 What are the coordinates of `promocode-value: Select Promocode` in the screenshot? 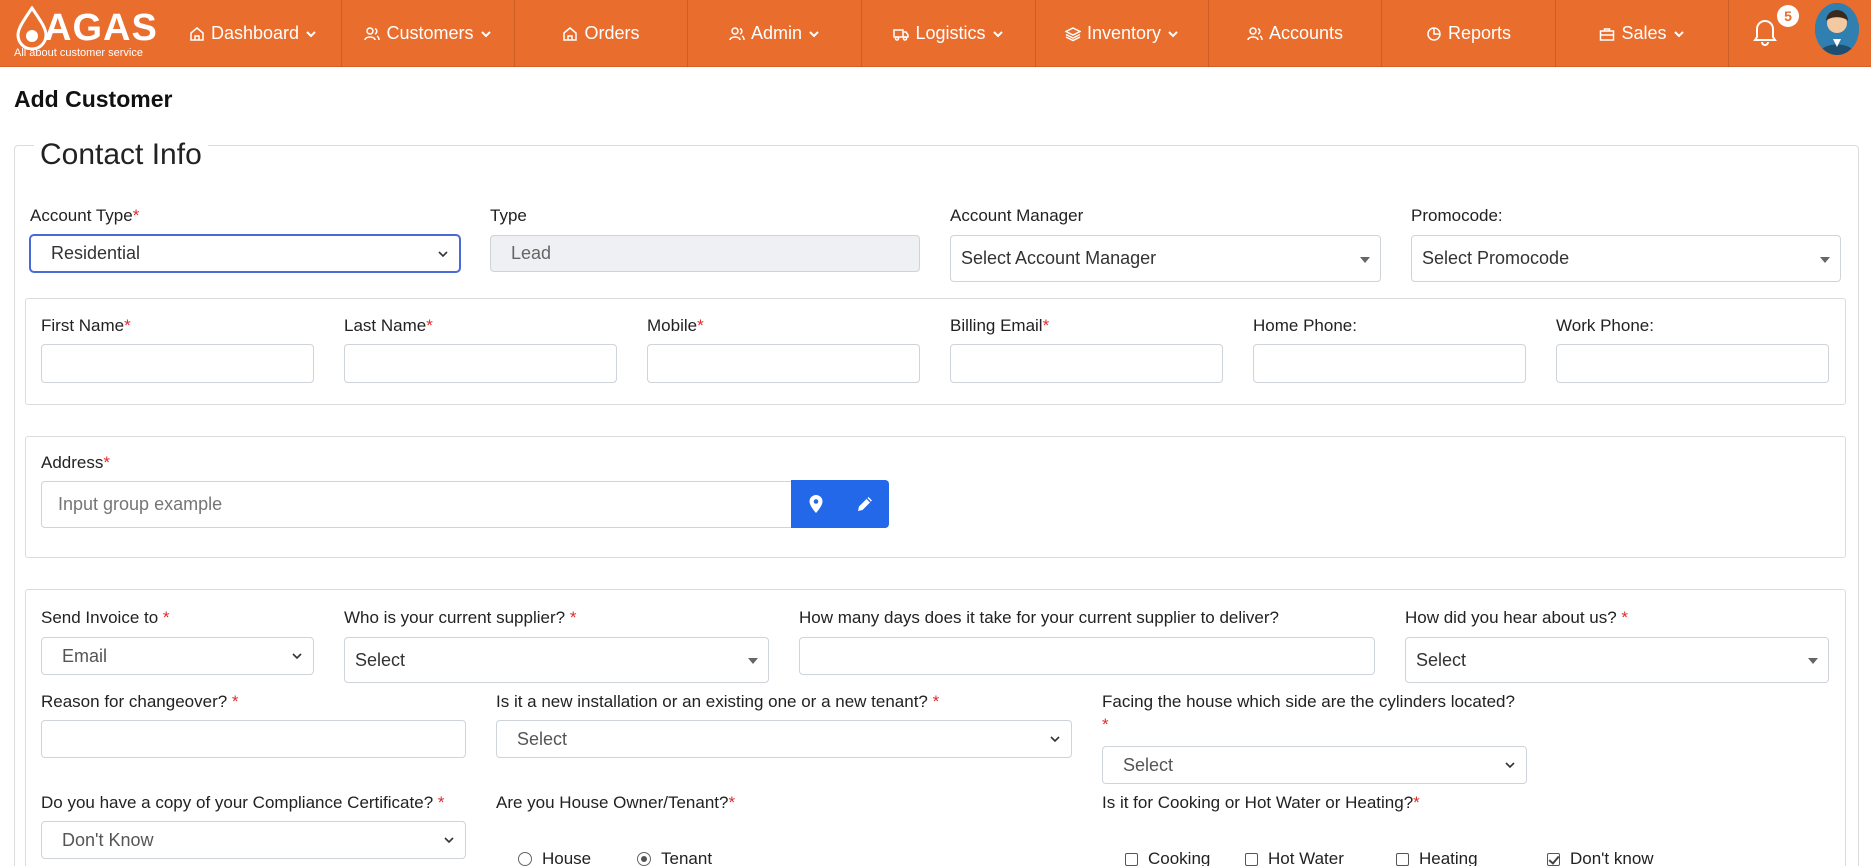 It's located at (1496, 258).